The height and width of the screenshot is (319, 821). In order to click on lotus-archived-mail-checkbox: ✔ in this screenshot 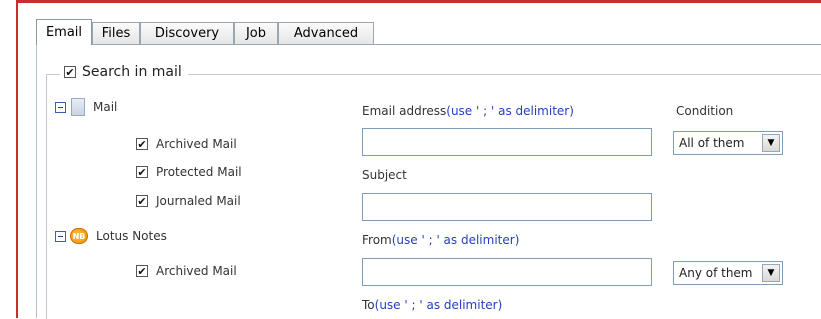, I will do `click(142, 271)`.